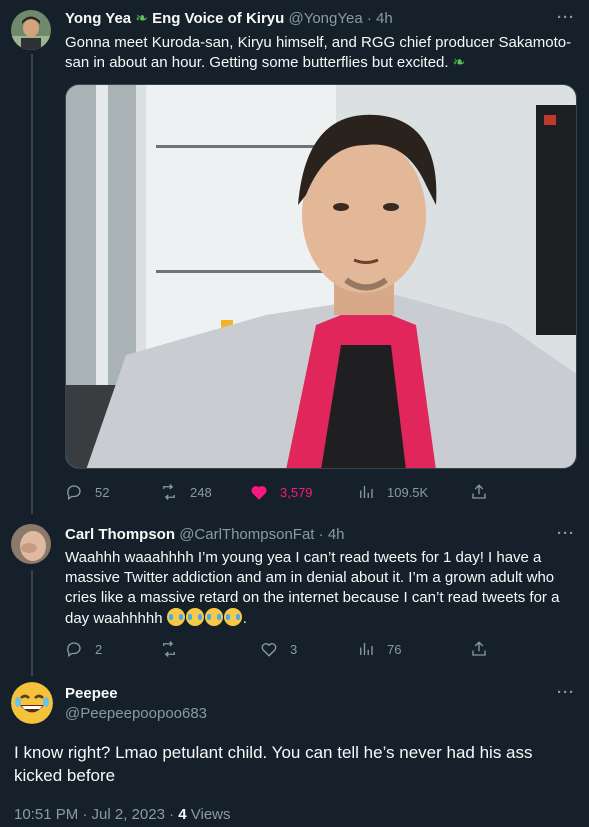  What do you see at coordinates (98, 18) in the screenshot?
I see `author-name: Yong Yea` at bounding box center [98, 18].